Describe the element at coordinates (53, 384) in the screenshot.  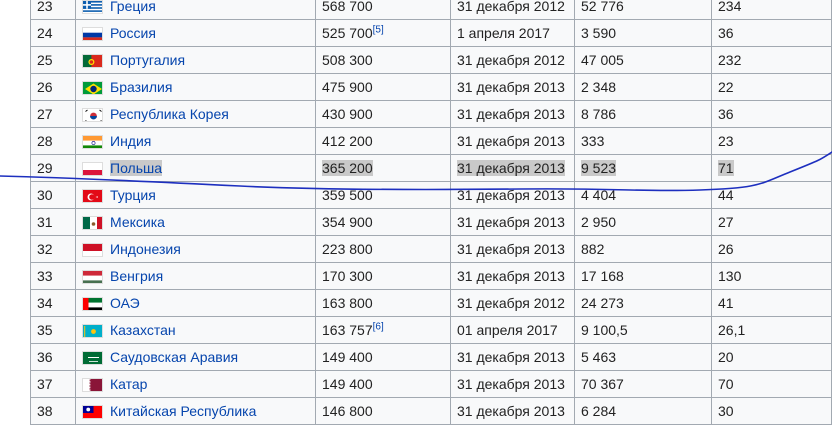
I see `rank-cell: 37` at that location.